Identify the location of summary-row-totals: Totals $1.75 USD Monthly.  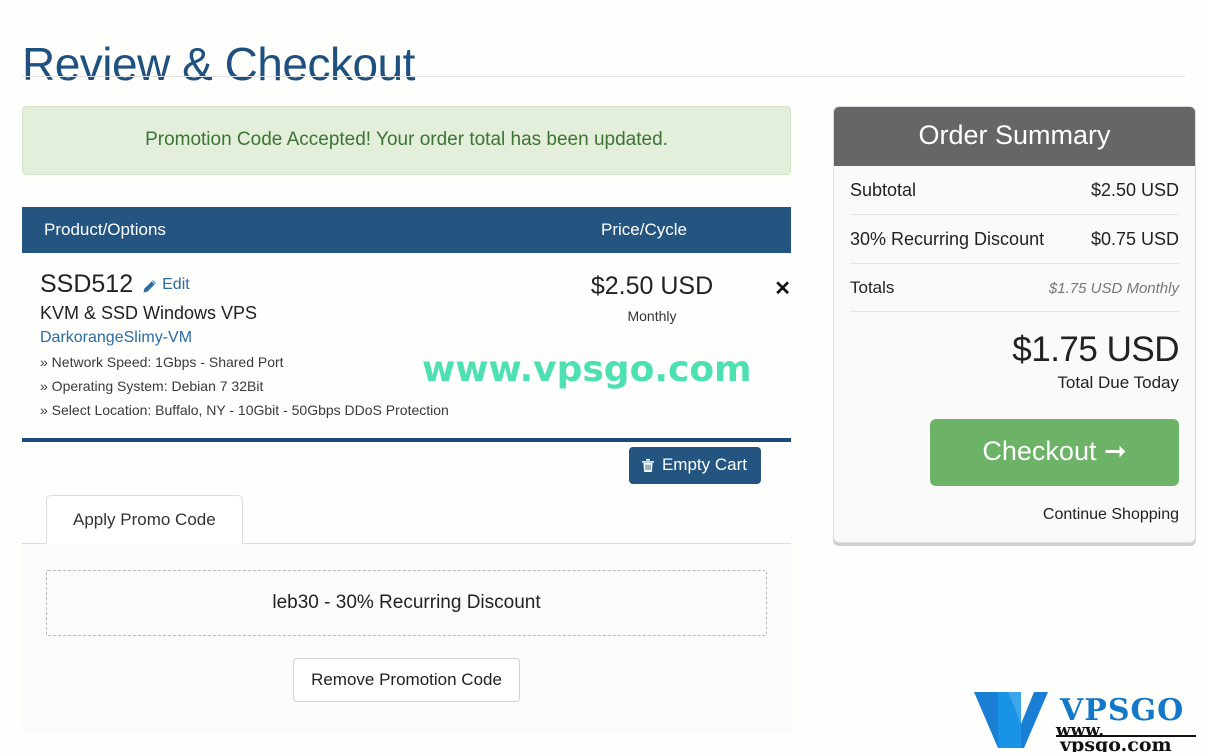
(1014, 288).